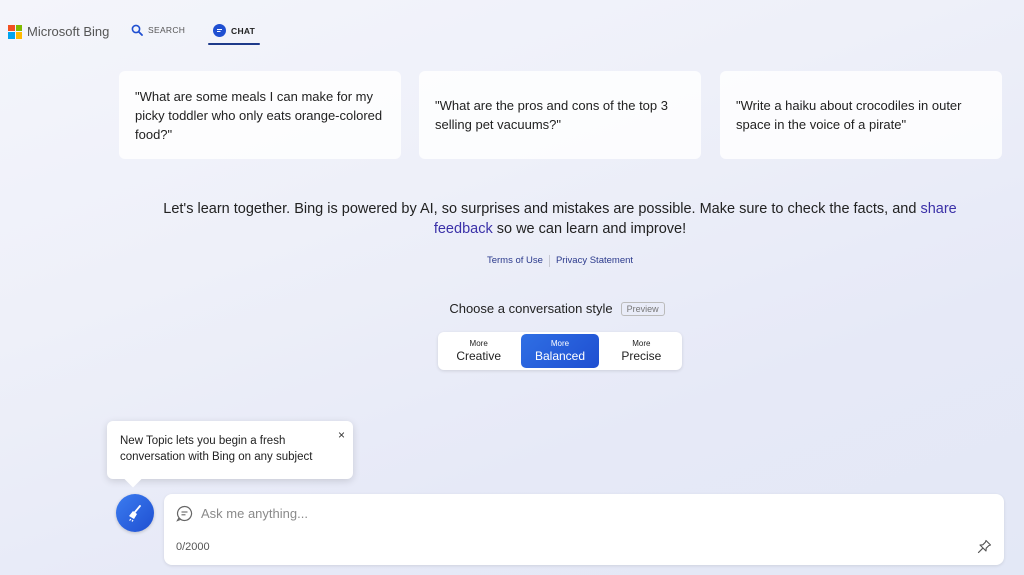  What do you see at coordinates (642, 308) in the screenshot?
I see `preview-badge: Preview` at bounding box center [642, 308].